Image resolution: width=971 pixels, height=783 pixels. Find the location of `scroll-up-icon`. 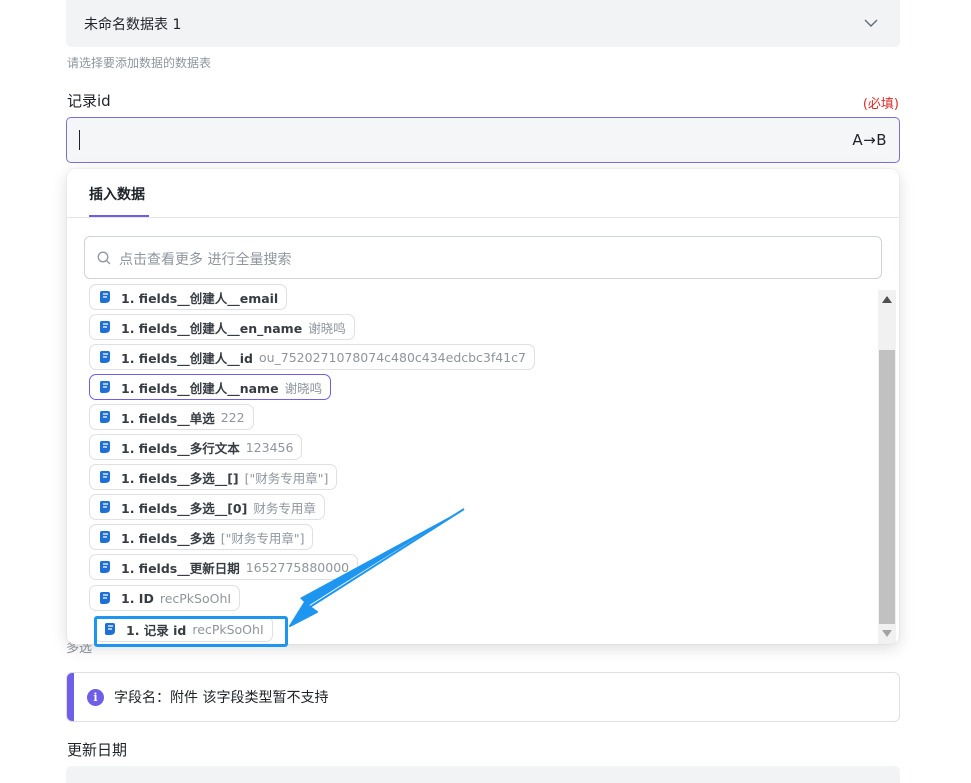

scroll-up-icon is located at coordinates (887, 299).